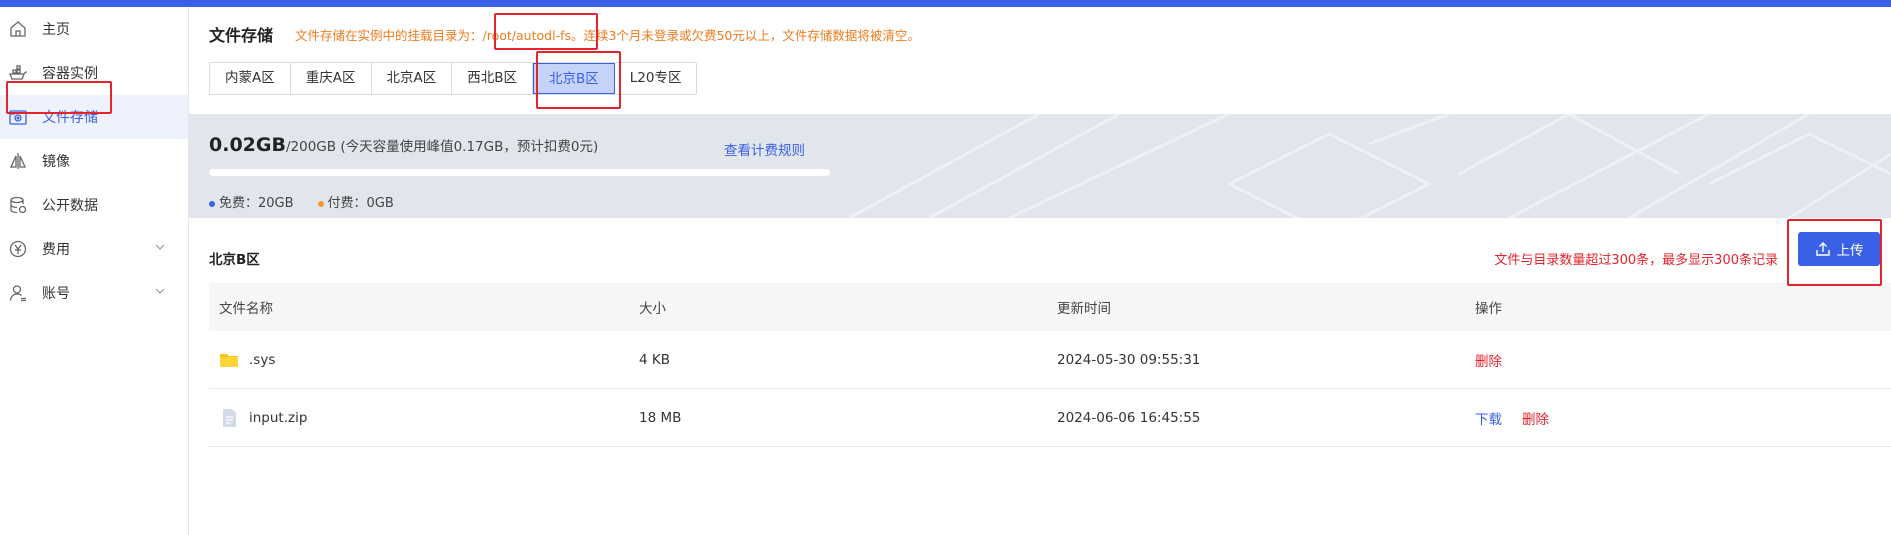 The height and width of the screenshot is (535, 1891). I want to click on decorative-pattern, so click(1369, 166).